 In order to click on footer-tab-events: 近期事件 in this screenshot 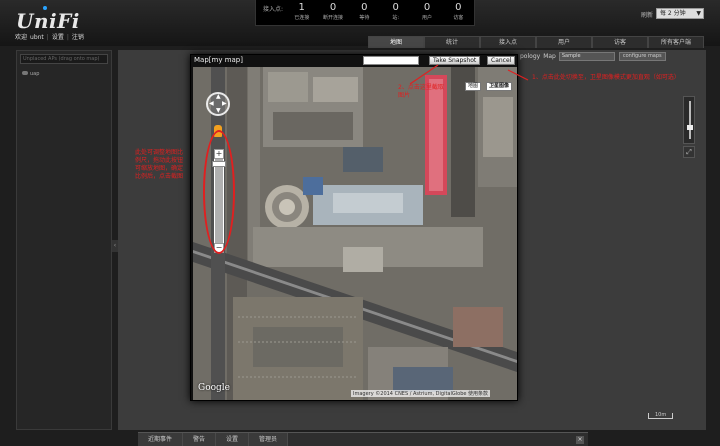, I will do `click(161, 439)`.